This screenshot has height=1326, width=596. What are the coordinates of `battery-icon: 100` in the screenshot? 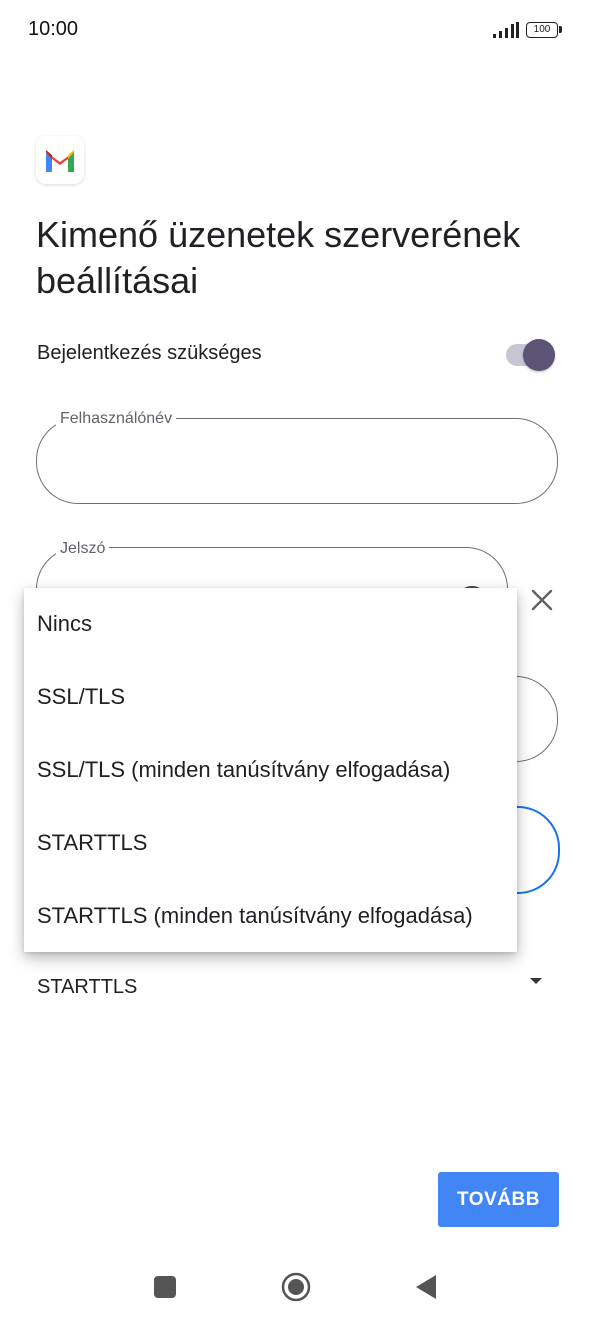 It's located at (544, 30).